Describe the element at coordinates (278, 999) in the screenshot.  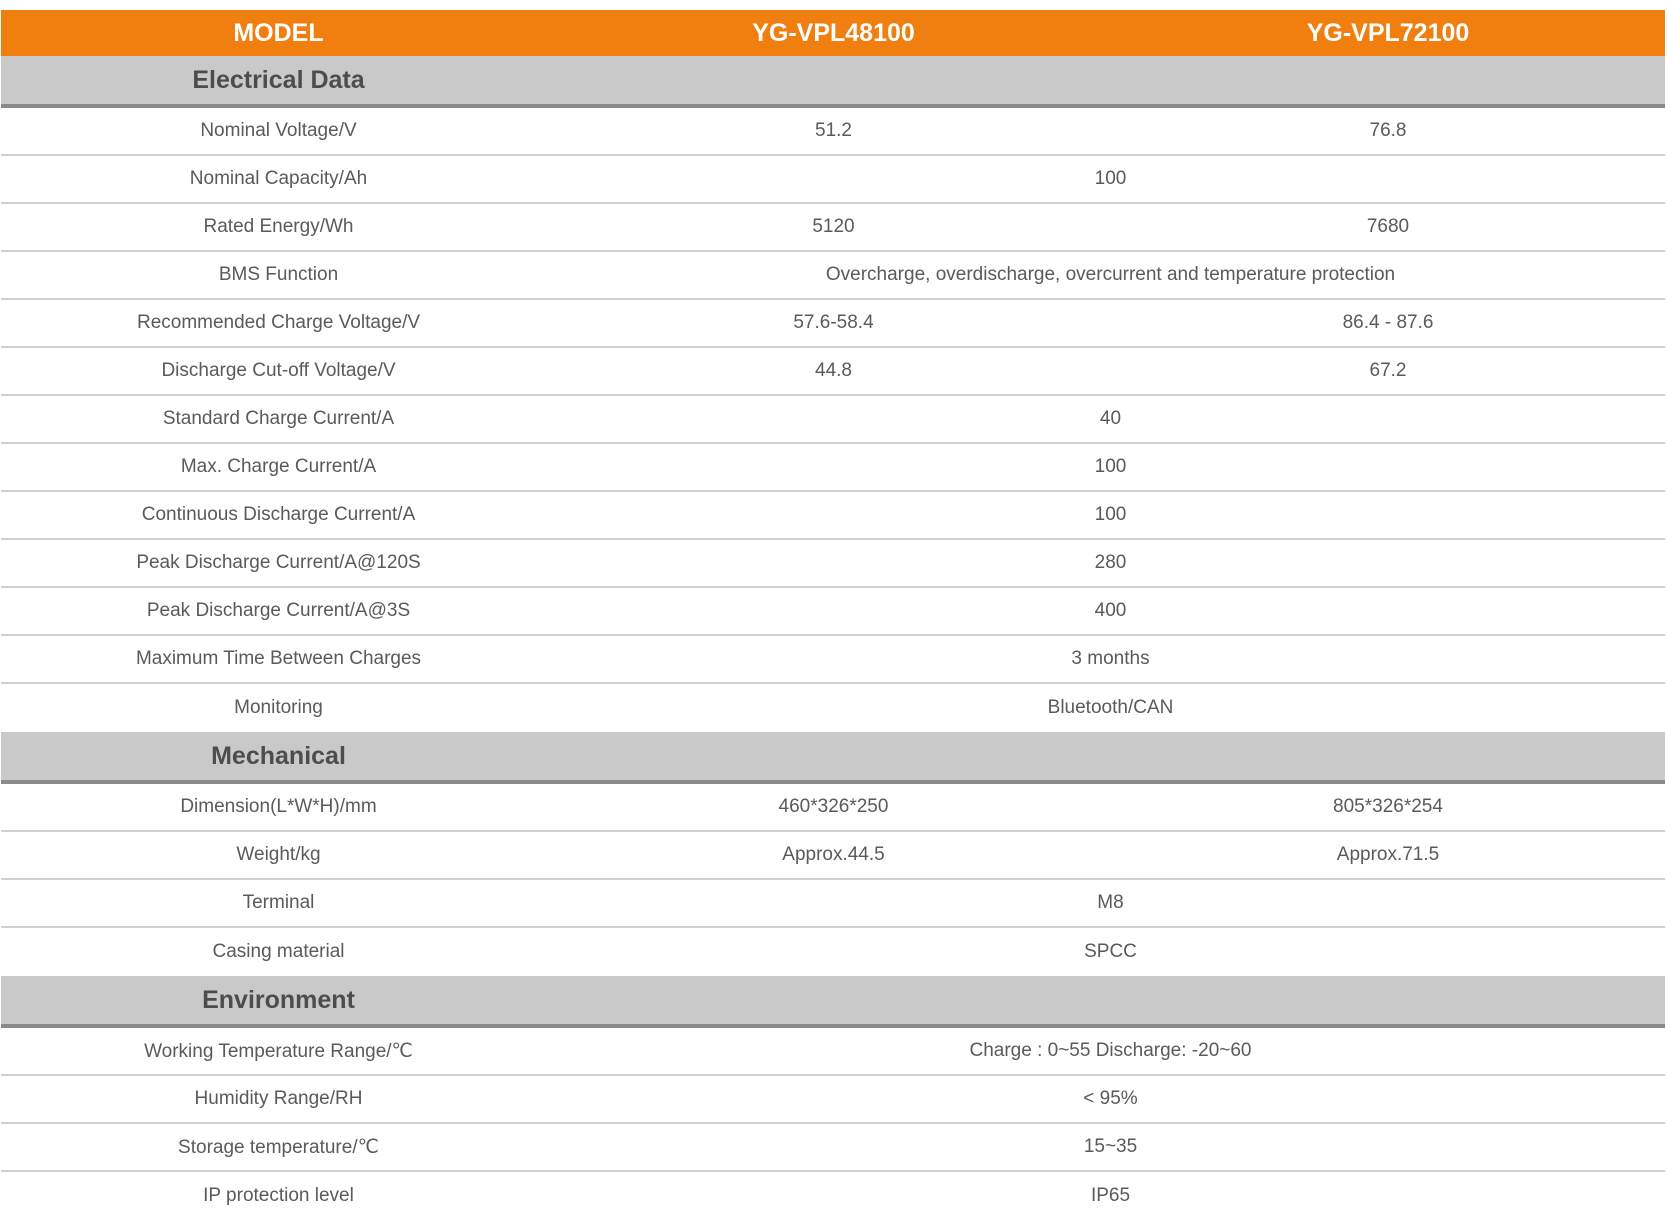
I see `section-title: Environment` at that location.